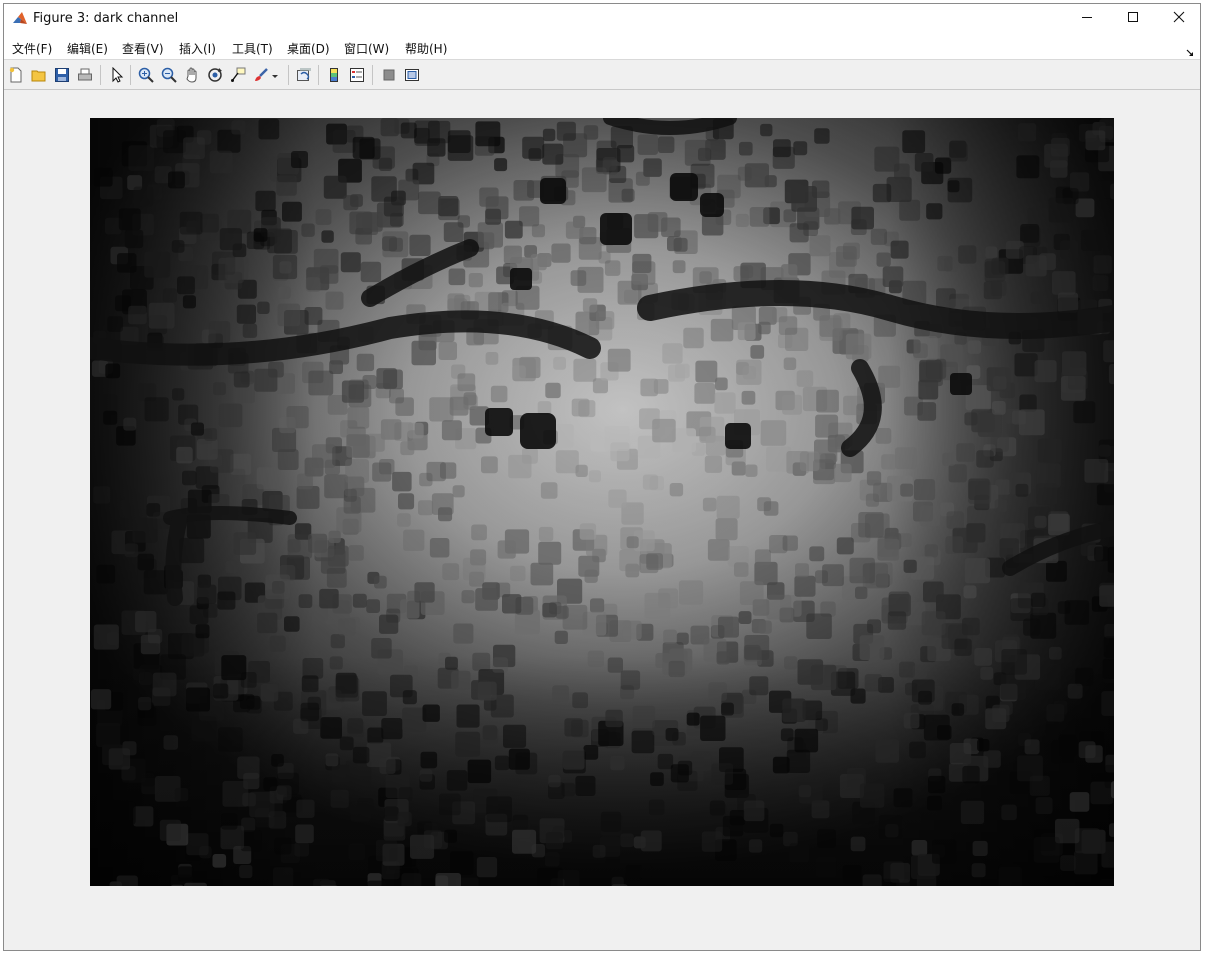  Describe the element at coordinates (426, 48) in the screenshot. I see `menu-help: 帮助(H)` at that location.